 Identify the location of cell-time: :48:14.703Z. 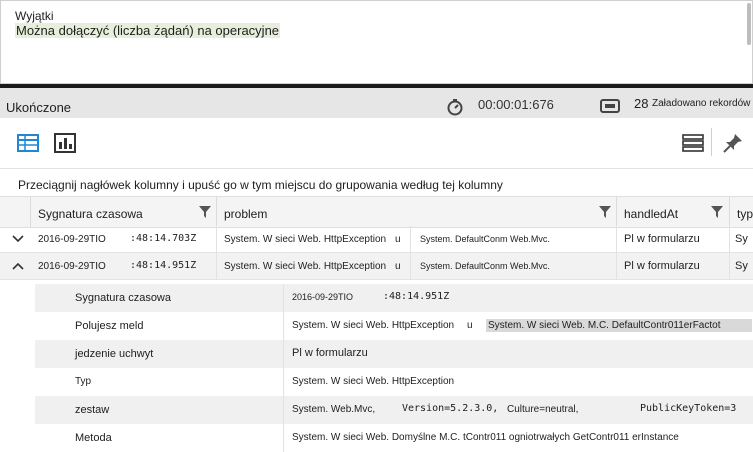
(163, 238).